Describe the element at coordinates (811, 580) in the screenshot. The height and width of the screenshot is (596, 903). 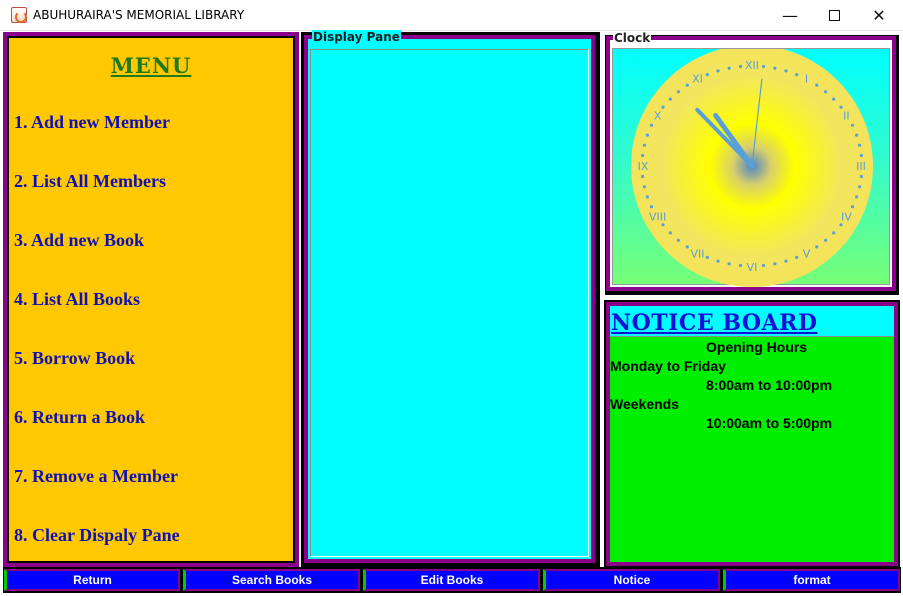
I see `format-button: format` at that location.